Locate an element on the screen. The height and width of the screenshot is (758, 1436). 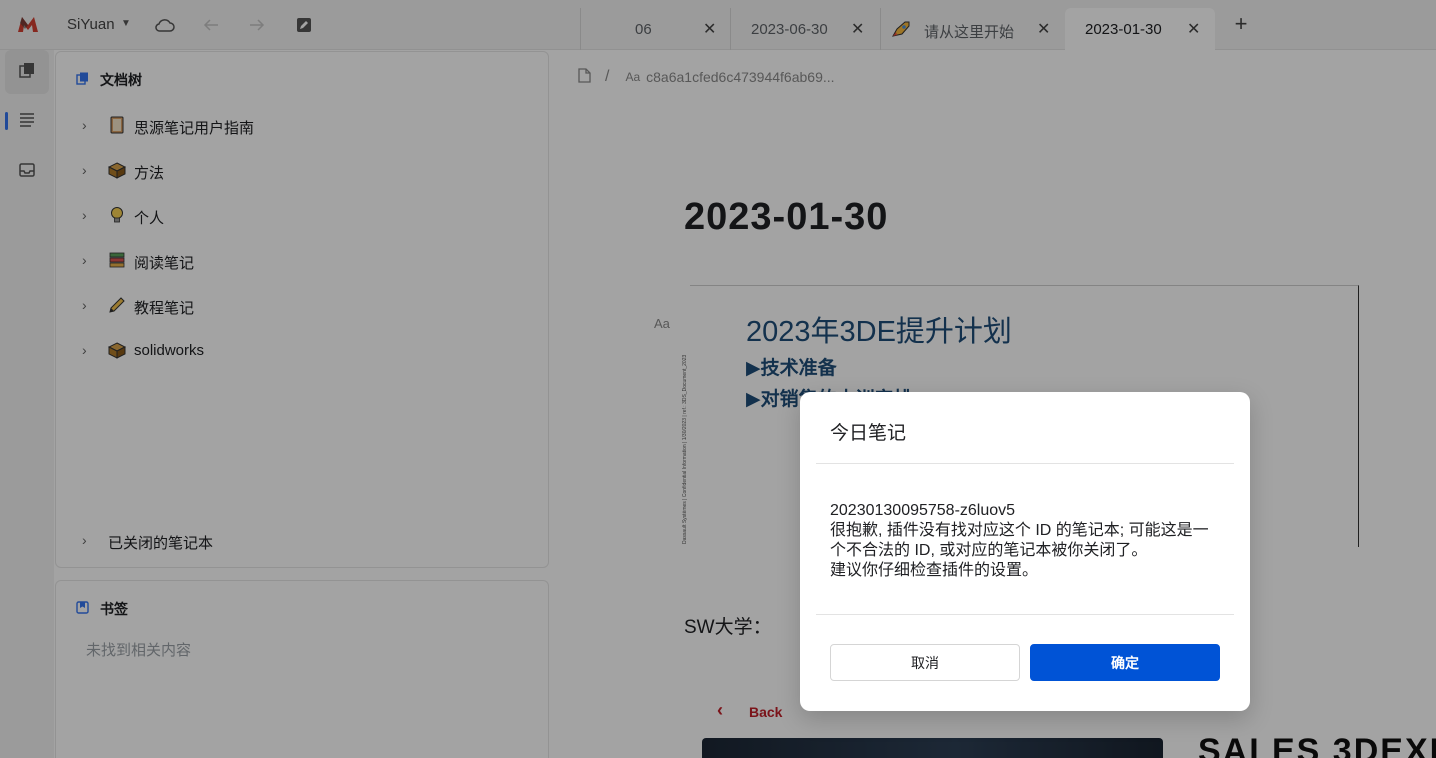
cancel-button: 取消 is located at coordinates (925, 662).